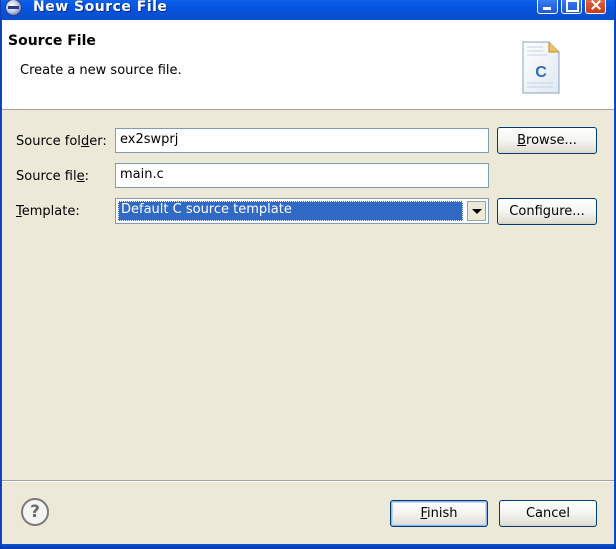 The width and height of the screenshot is (616, 549). What do you see at coordinates (547, 7) in the screenshot?
I see `minimize-icon` at bounding box center [547, 7].